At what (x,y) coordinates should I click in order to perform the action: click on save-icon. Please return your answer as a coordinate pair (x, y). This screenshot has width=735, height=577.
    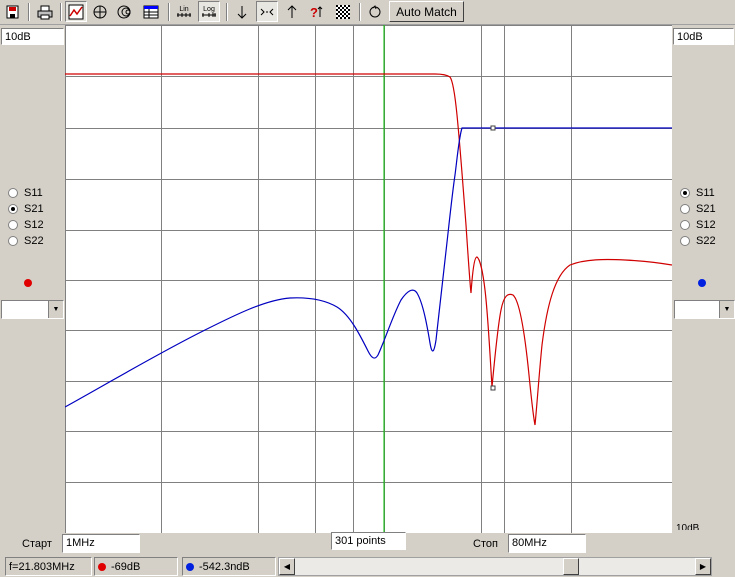
    Looking at the image, I should click on (13, 11).